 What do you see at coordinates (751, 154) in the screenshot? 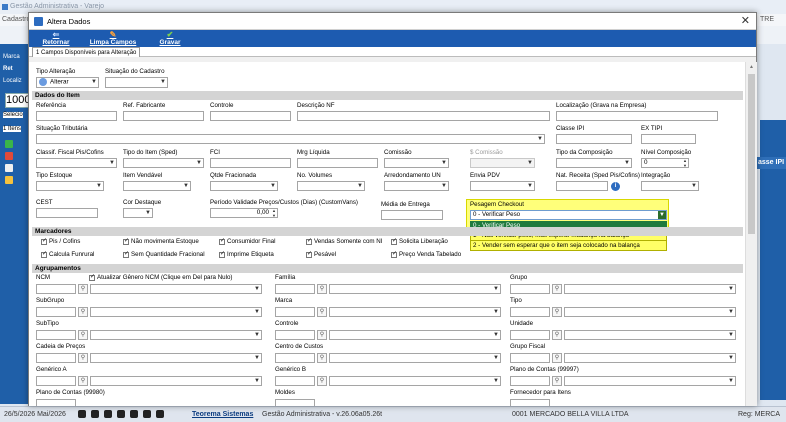
I see `scroll-thumb` at bounding box center [751, 154].